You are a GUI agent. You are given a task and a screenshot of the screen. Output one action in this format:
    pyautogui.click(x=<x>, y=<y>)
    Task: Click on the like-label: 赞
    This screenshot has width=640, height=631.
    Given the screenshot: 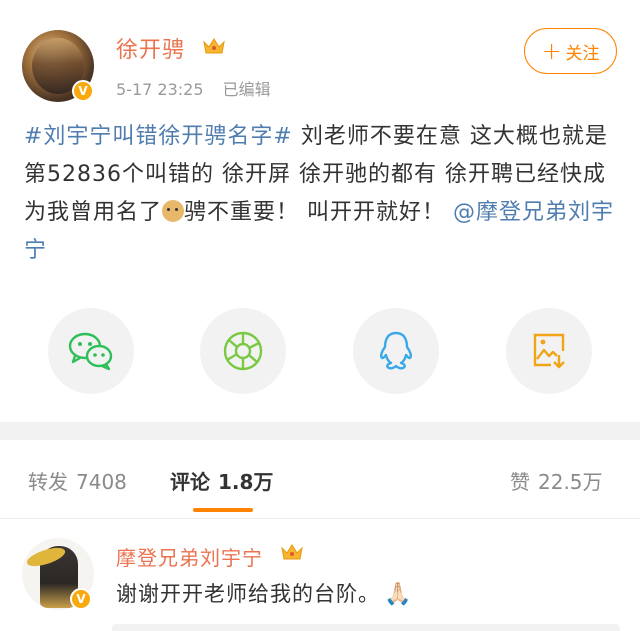 What is the action you would take?
    pyautogui.click(x=520, y=482)
    